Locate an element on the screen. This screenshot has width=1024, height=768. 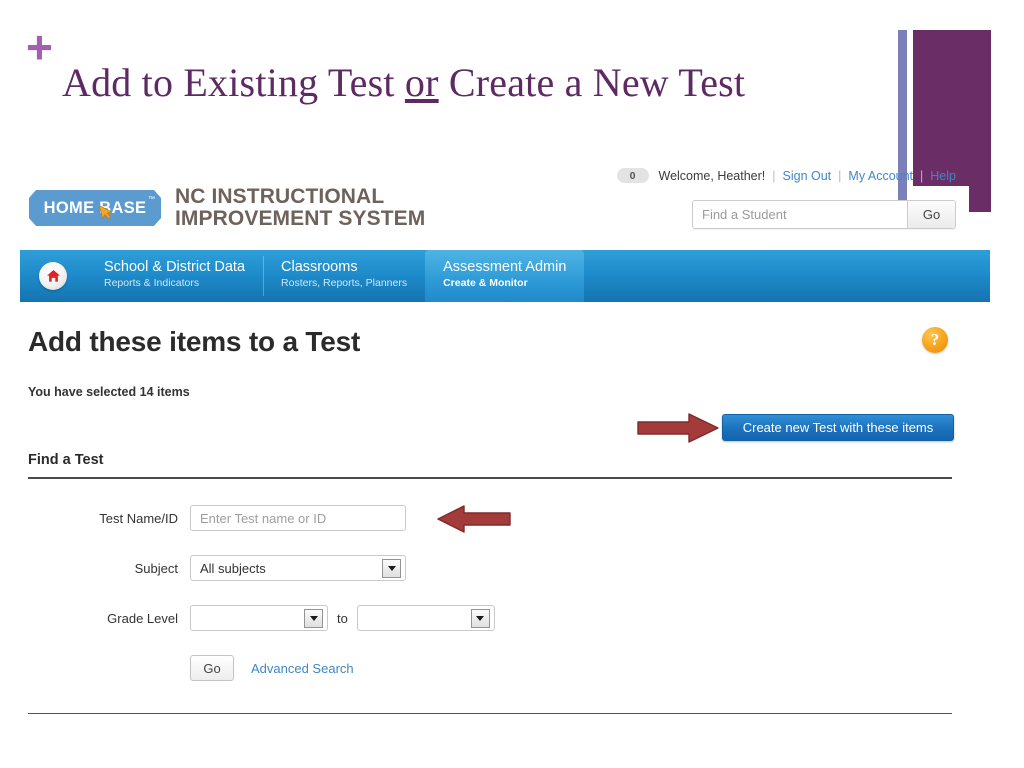
nav-item-classrooms: Classrooms Rosters, Reports, Planners is located at coordinates (344, 276).